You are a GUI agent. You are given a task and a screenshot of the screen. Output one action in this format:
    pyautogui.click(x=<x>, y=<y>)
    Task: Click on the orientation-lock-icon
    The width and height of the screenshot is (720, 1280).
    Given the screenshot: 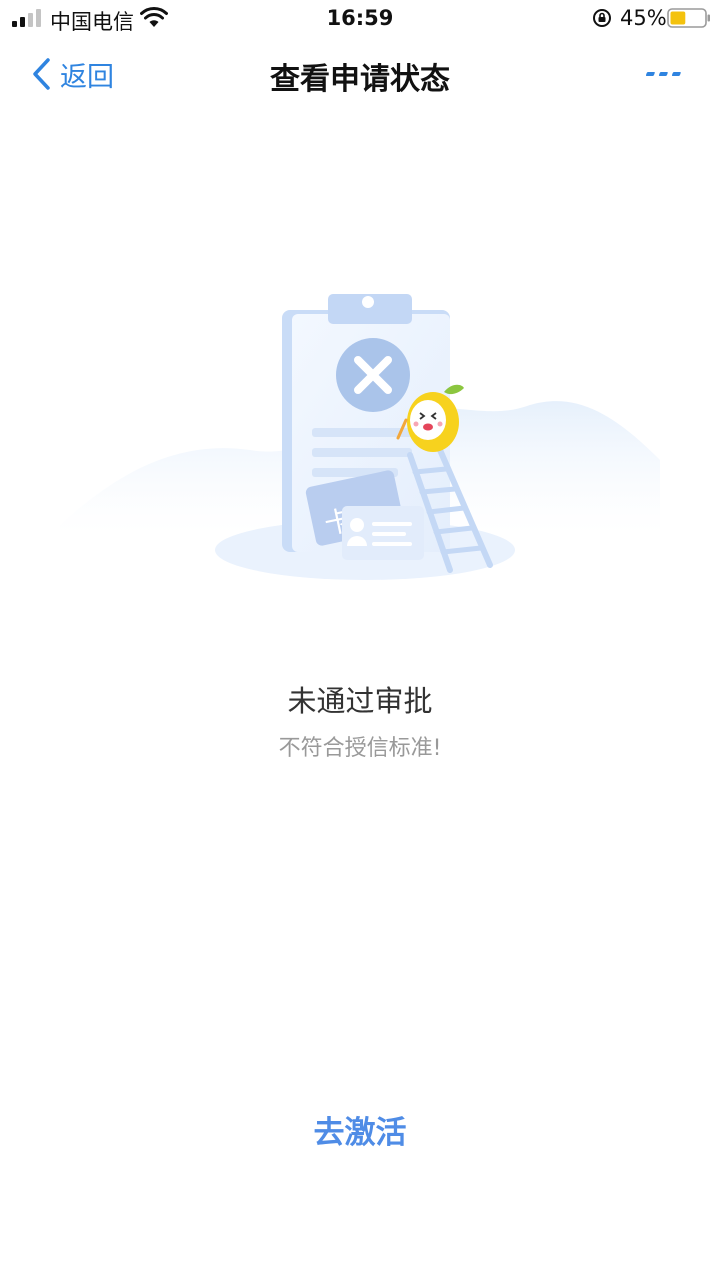 What is the action you would take?
    pyautogui.click(x=602, y=18)
    